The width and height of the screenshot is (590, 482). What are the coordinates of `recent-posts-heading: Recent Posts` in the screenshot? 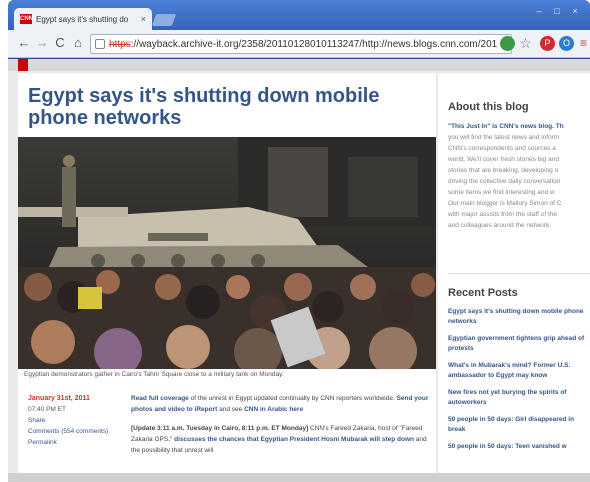 It's located at (483, 293).